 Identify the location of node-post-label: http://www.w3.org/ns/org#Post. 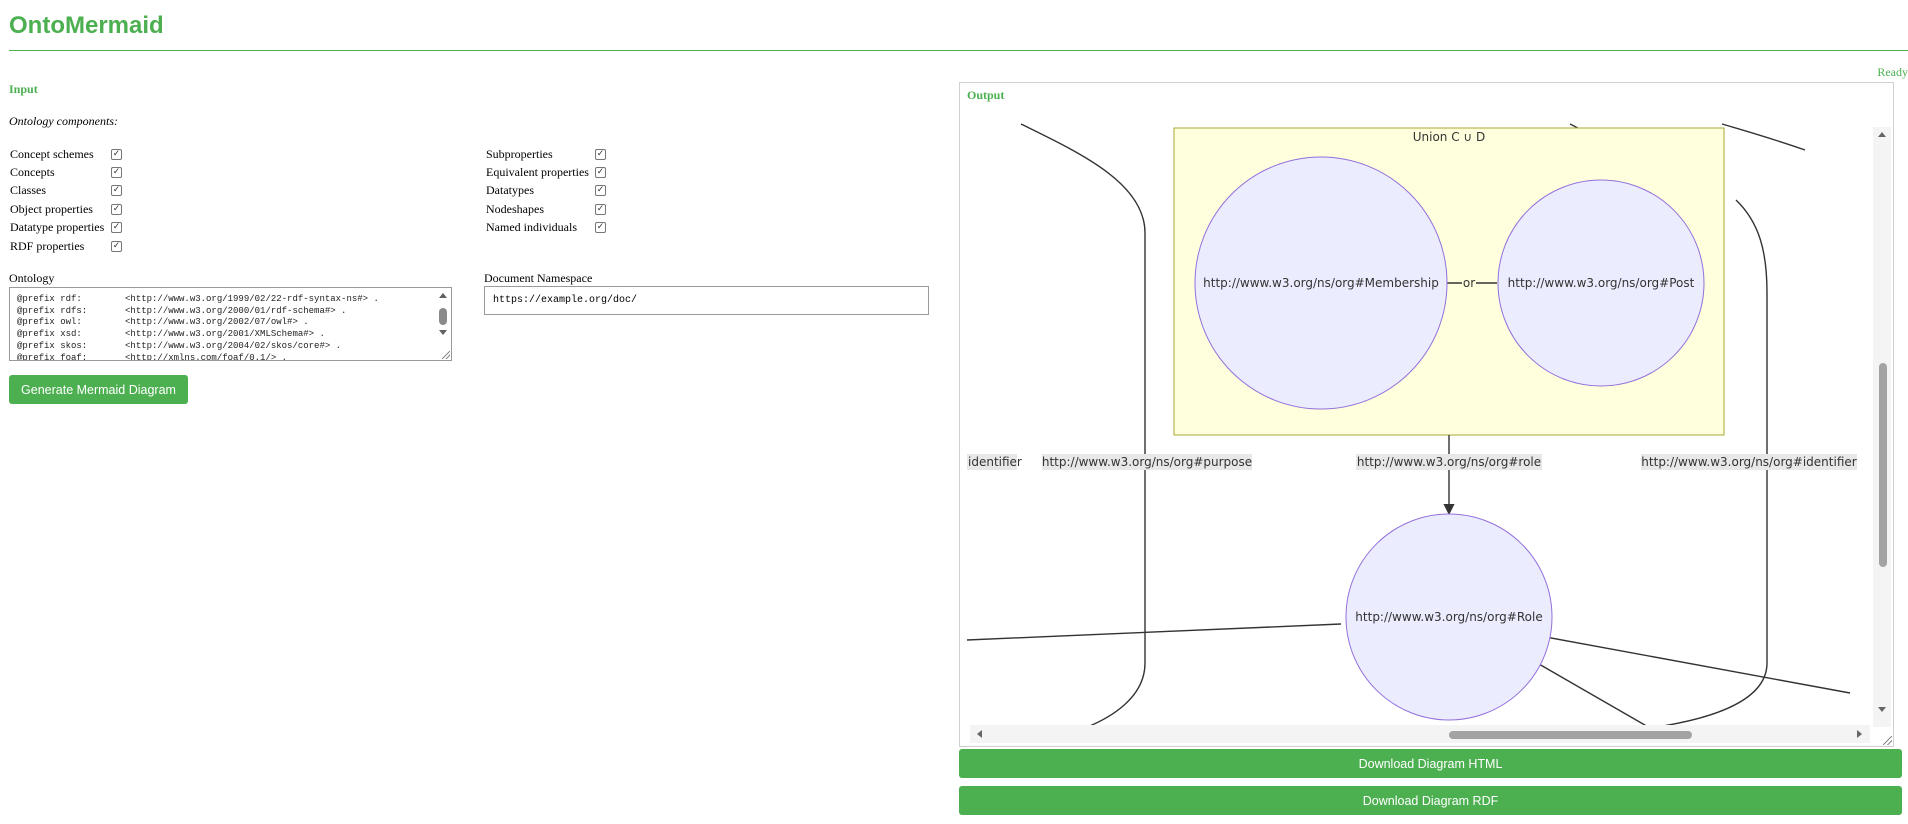
(1601, 283).